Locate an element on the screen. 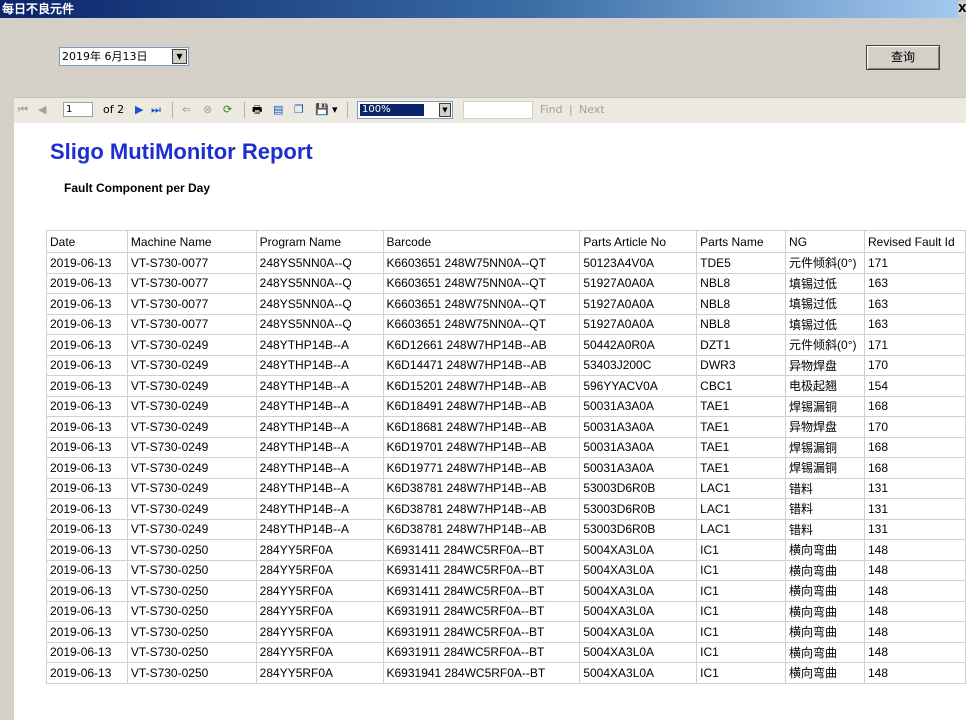 This screenshot has width=966, height=720. previous-page-icon: ◀ is located at coordinates (42, 110).